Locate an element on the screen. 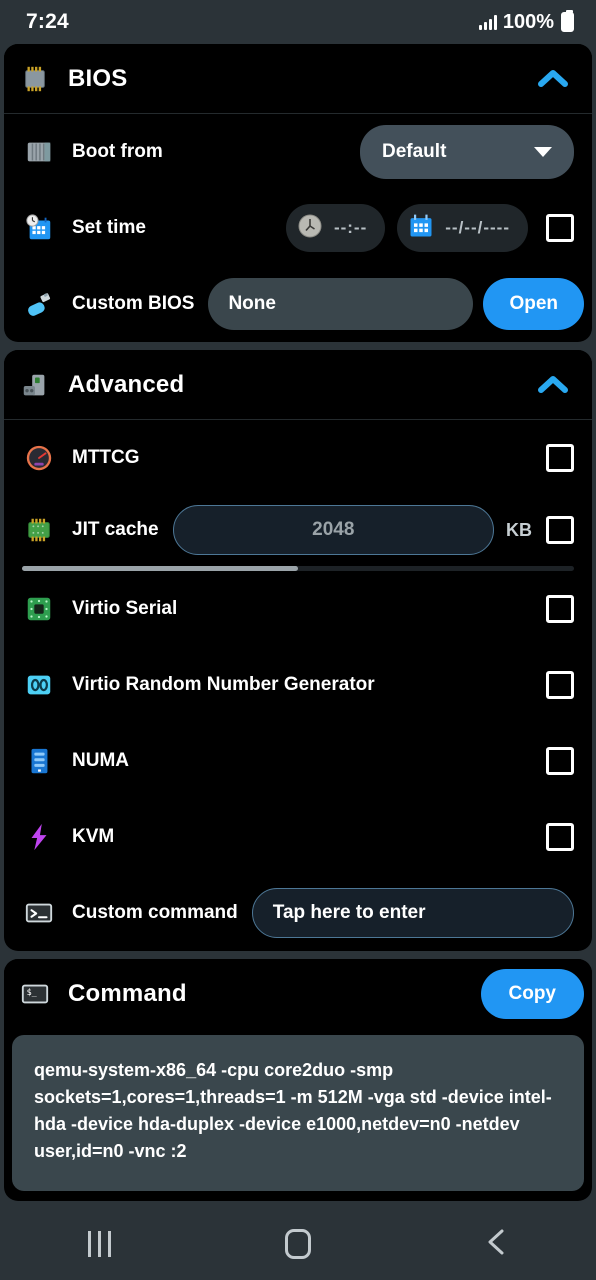 This screenshot has width=596, height=1280. numa-checkbox is located at coordinates (560, 761).